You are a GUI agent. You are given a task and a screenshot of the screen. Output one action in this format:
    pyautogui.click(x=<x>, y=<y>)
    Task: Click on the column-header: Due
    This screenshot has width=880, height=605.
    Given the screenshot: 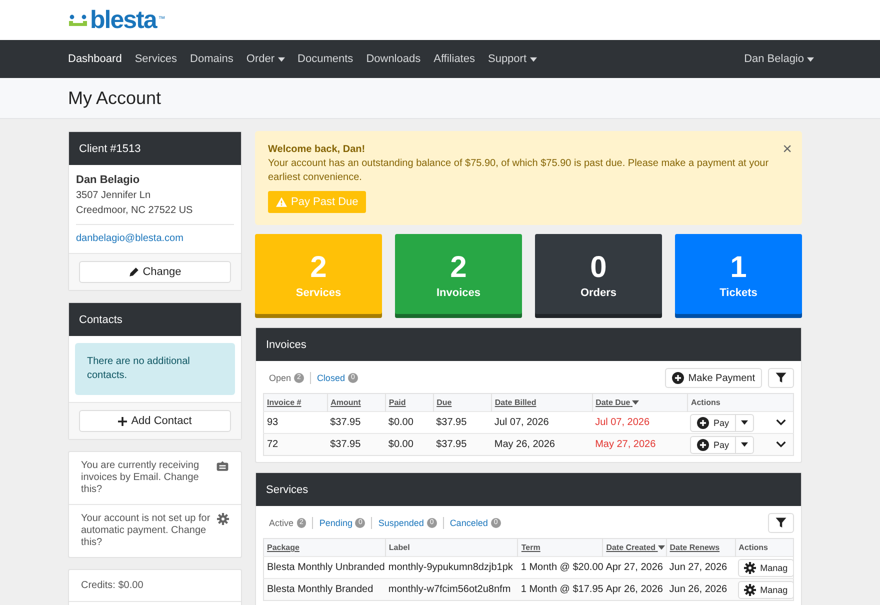 What is the action you would take?
    pyautogui.click(x=462, y=403)
    